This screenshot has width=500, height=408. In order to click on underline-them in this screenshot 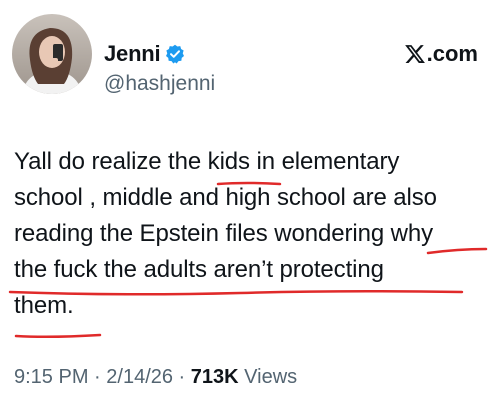, I will do `click(58, 336)`.